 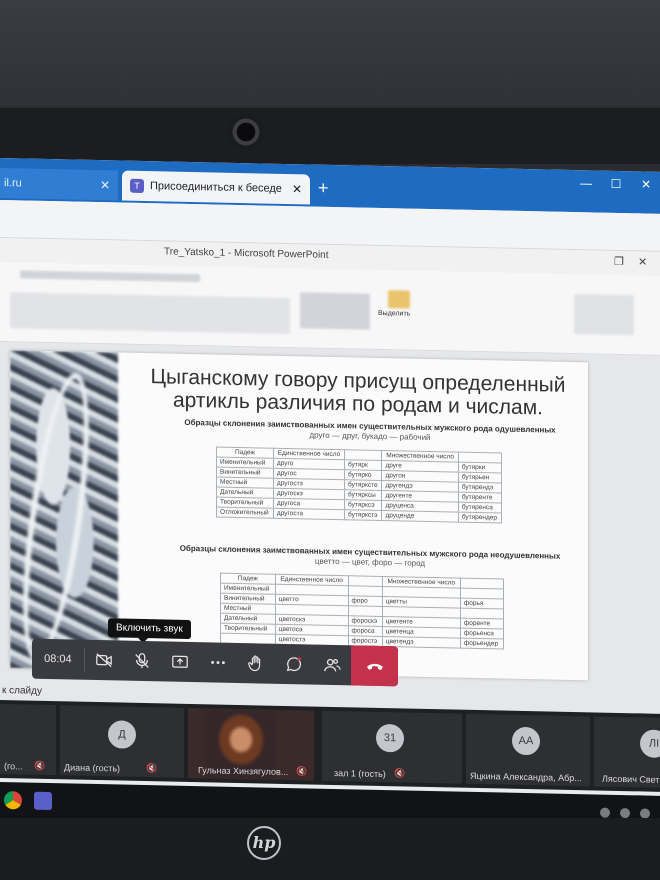 What do you see at coordinates (251, 744) in the screenshot?
I see `participant-tile-video: Гульназ Хинзягулов... 🔇` at bounding box center [251, 744].